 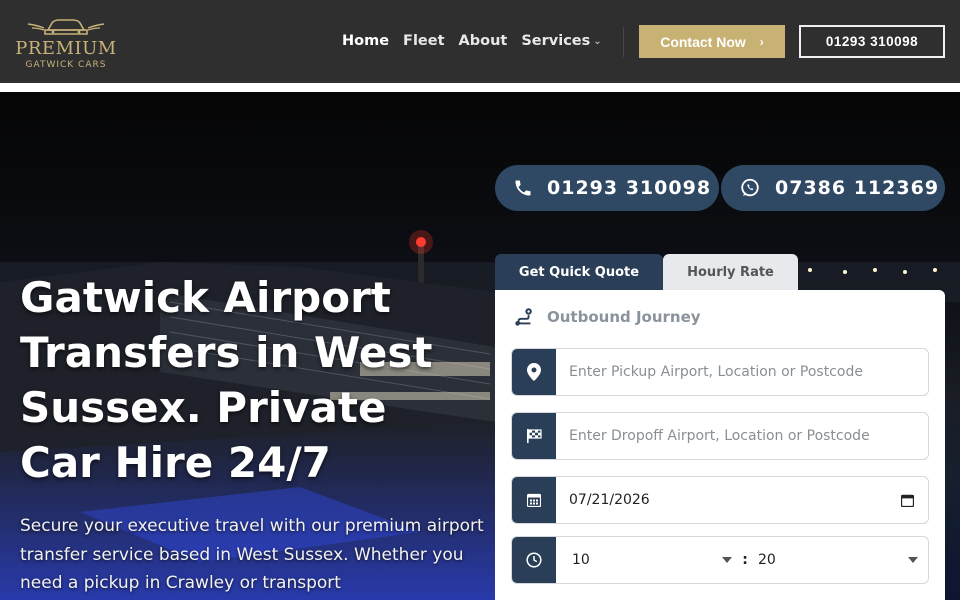 I want to click on calendar-icon, so click(x=534, y=500).